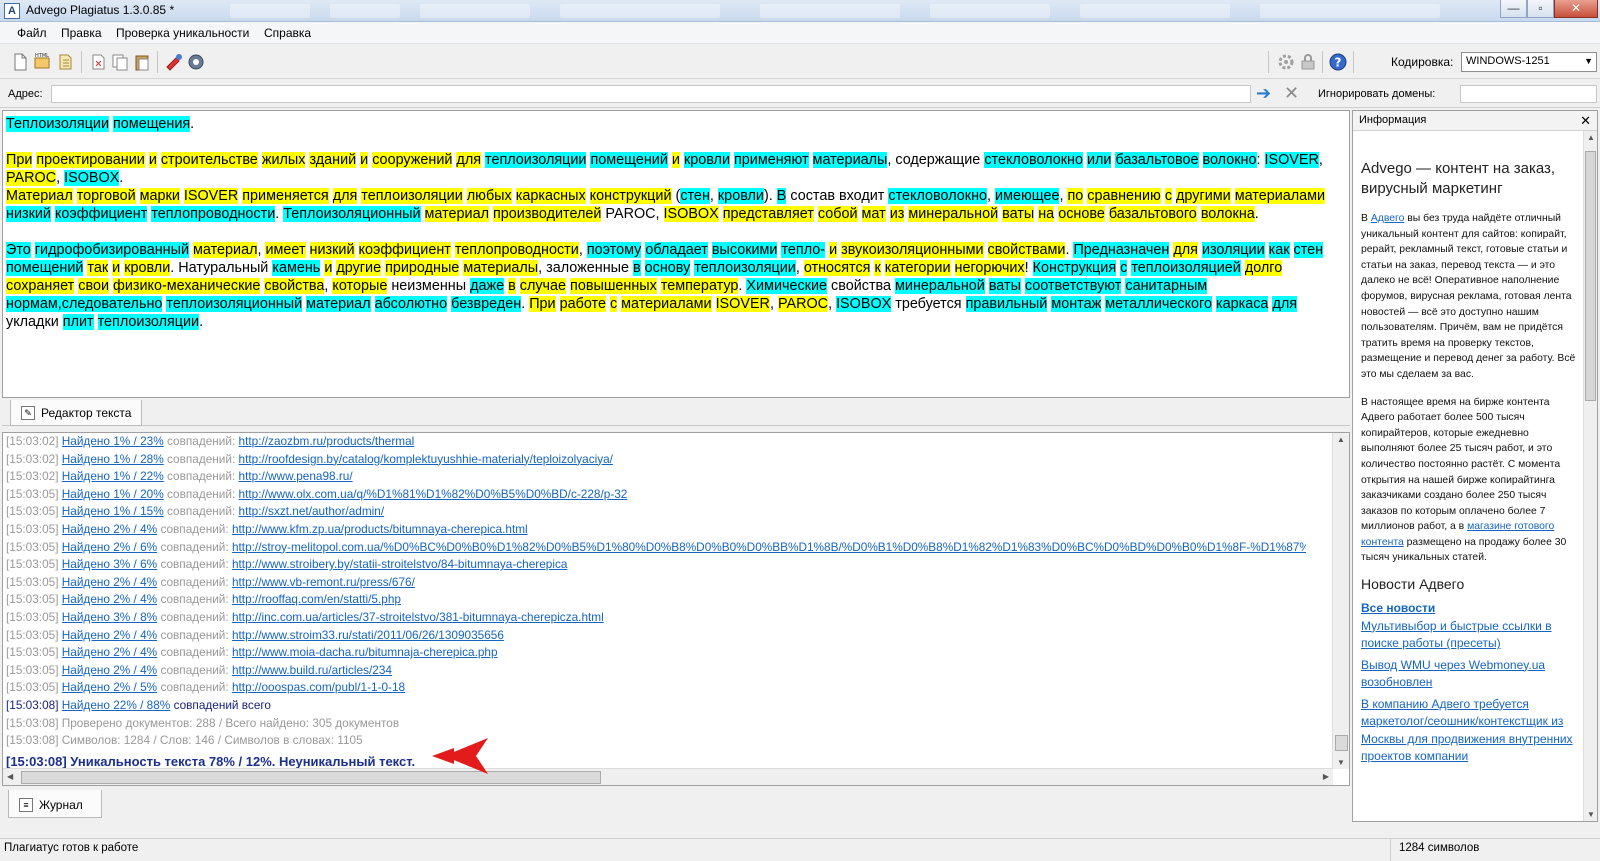 The width and height of the screenshot is (1600, 861). What do you see at coordinates (525, 304) in the screenshot?
I see `plain-text: .` at bounding box center [525, 304].